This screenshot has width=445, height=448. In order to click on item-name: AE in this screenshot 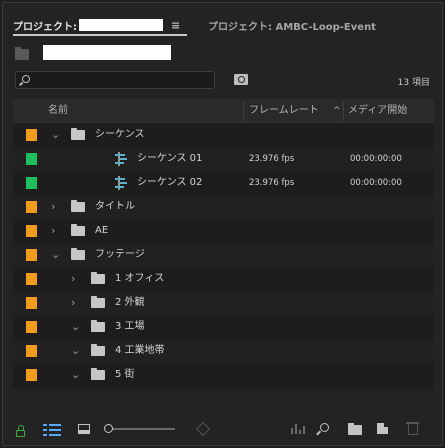, I will do `click(102, 230)`.